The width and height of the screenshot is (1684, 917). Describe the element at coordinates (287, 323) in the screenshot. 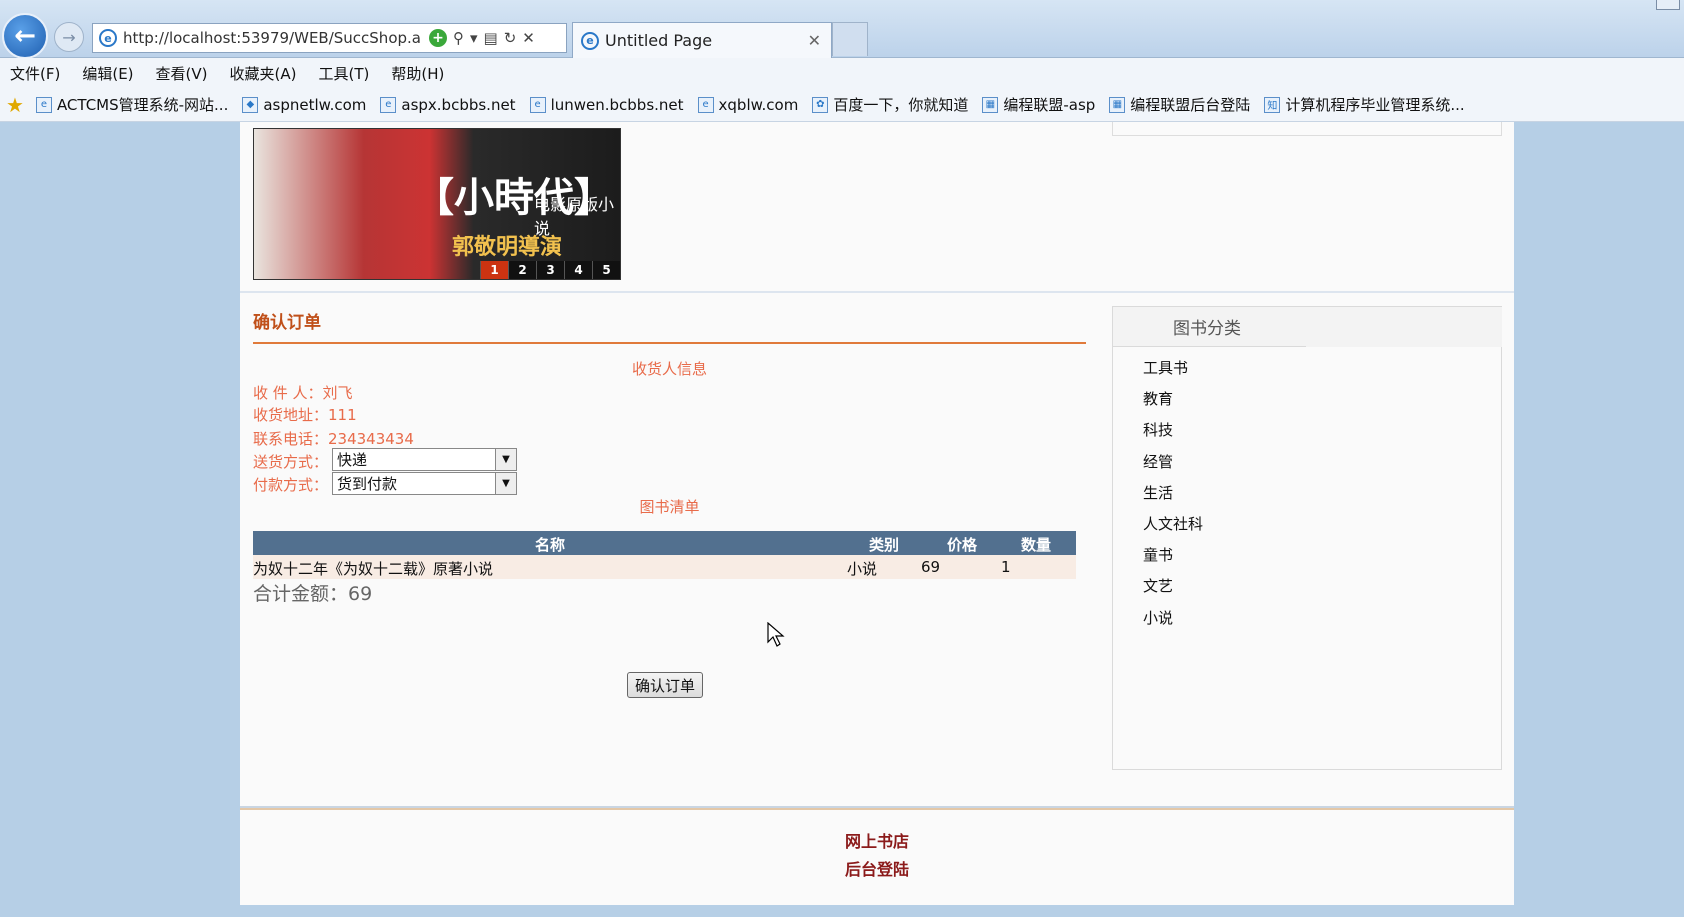

I see `section-title: 确认订单` at that location.